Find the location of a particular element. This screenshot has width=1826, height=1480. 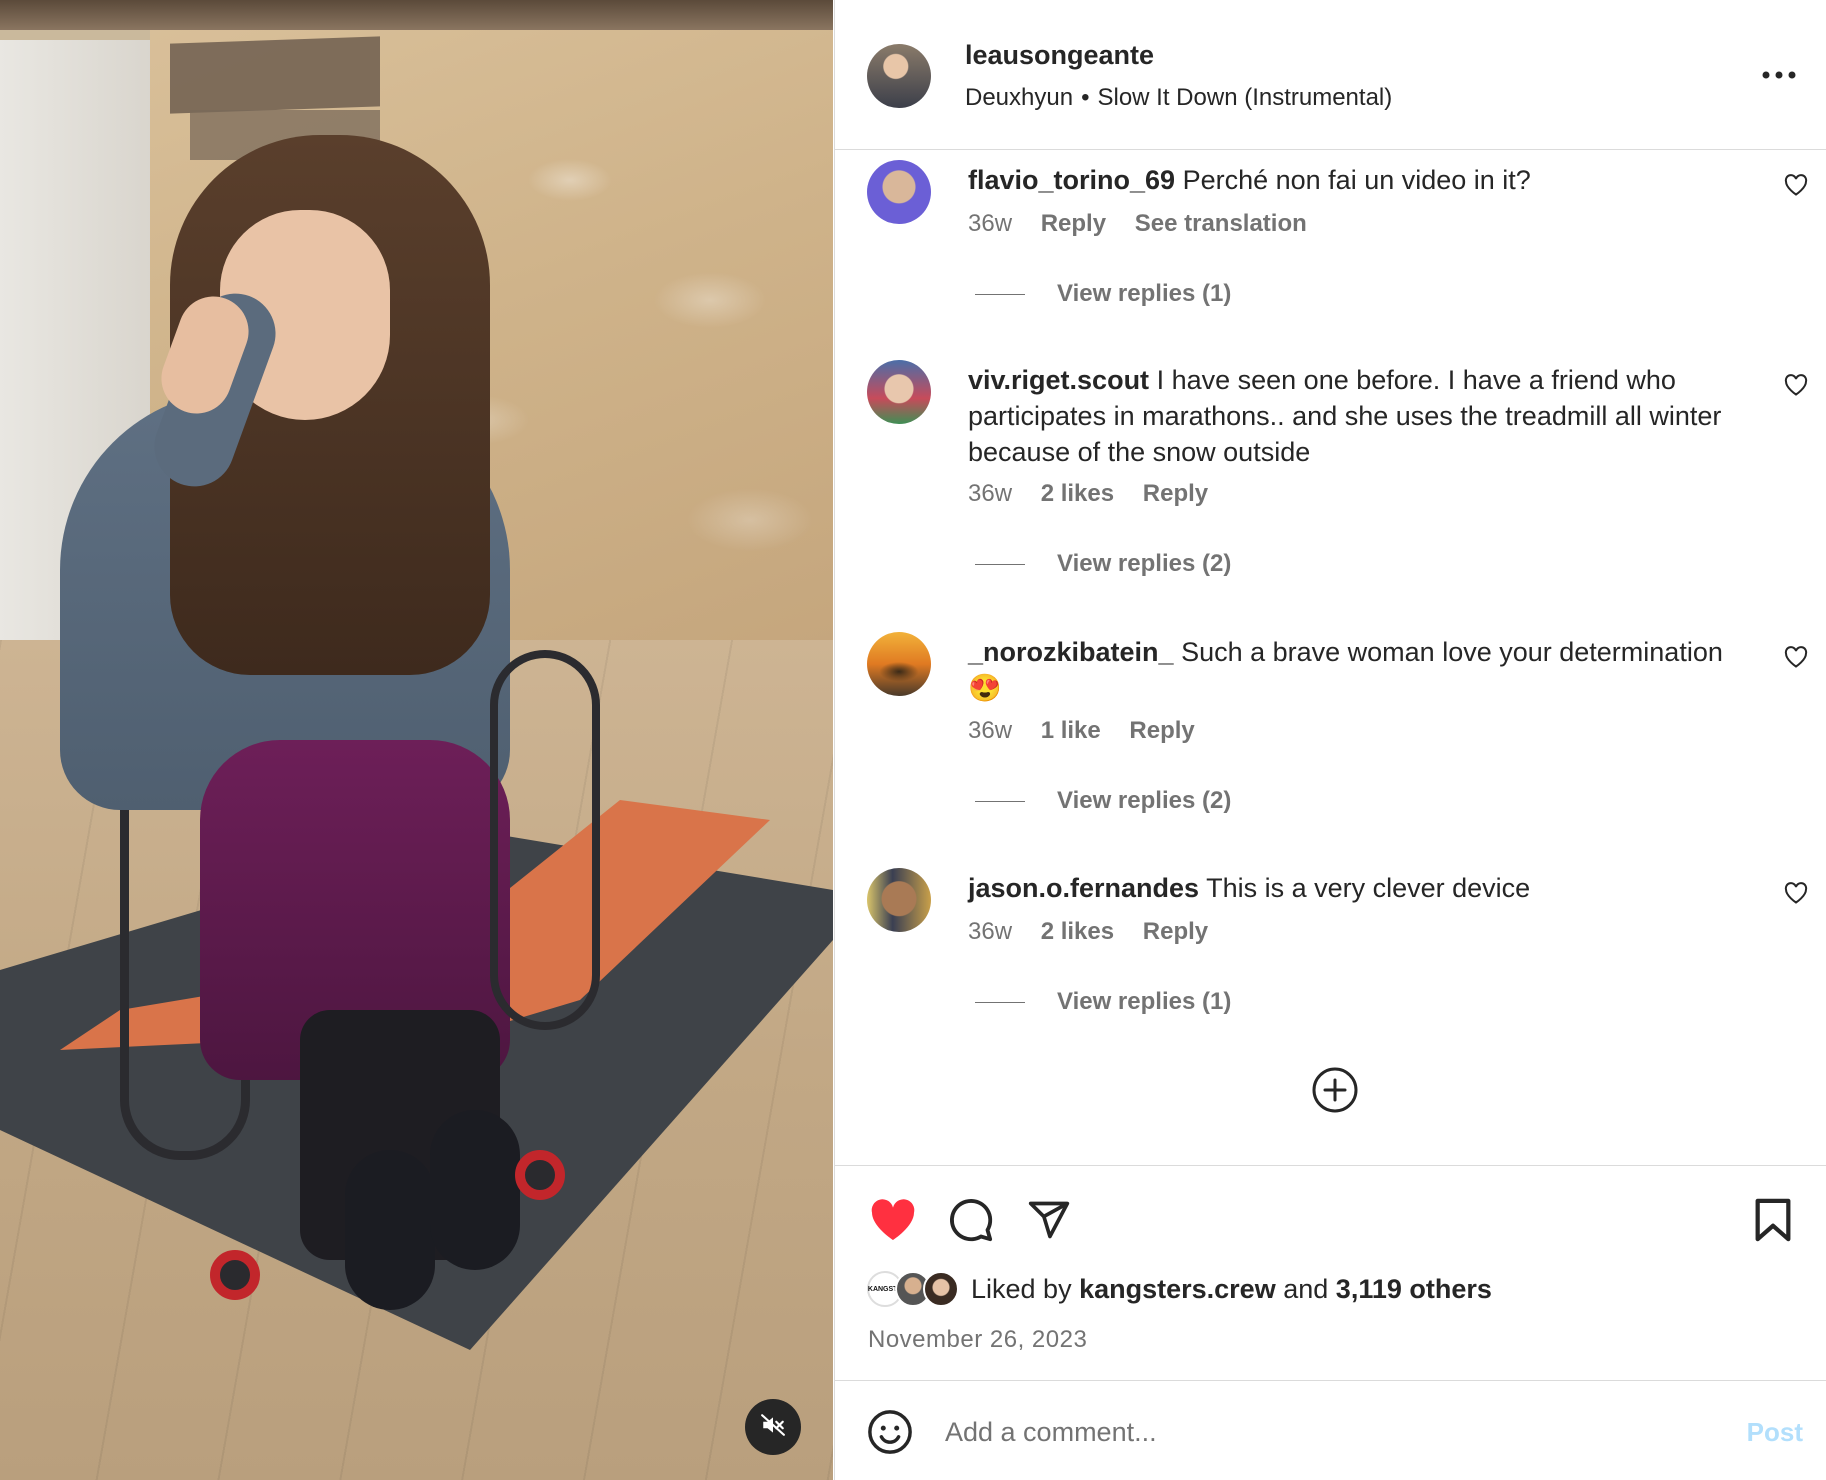

commenter-username: jason.o.fernandes is located at coordinates (1083, 888).